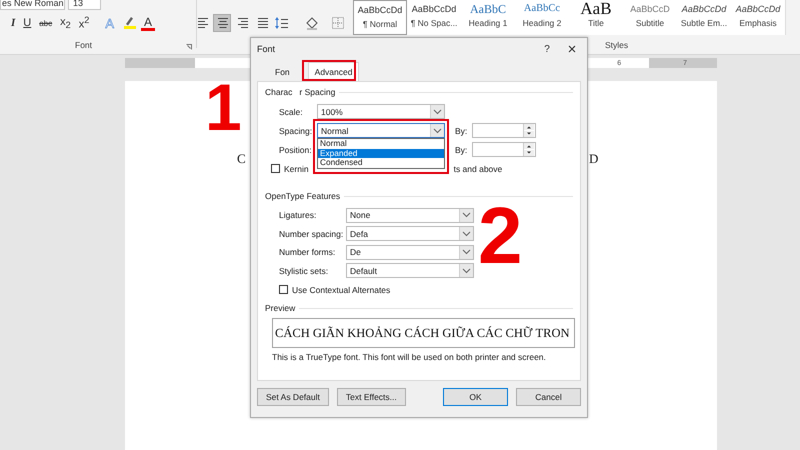 The image size is (800, 450). Describe the element at coordinates (297, 215) in the screenshot. I see `field-label: Ligatures:` at that location.